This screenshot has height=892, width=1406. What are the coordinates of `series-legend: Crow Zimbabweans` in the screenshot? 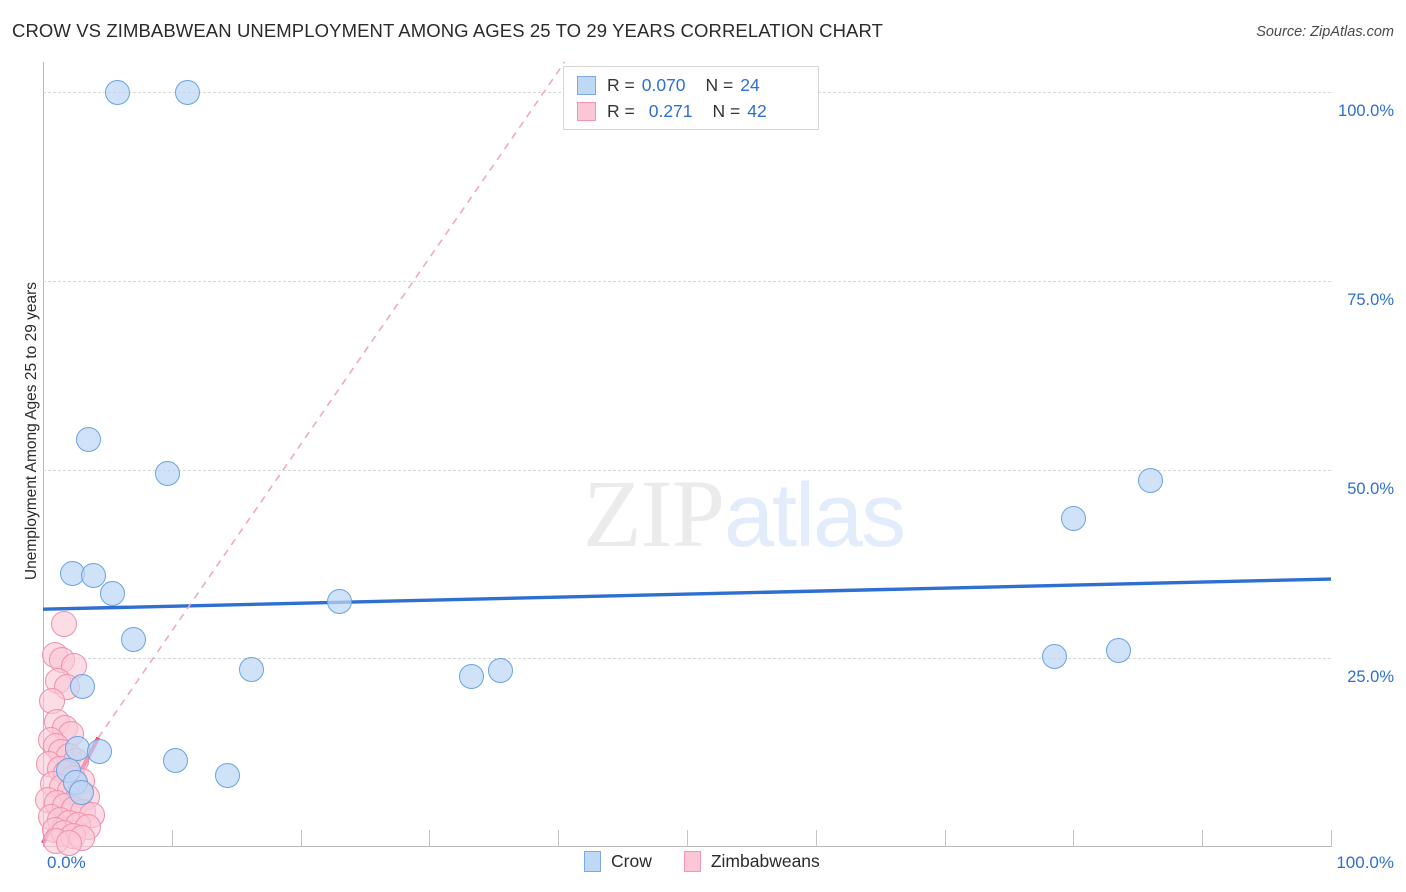 It's located at (718, 861).